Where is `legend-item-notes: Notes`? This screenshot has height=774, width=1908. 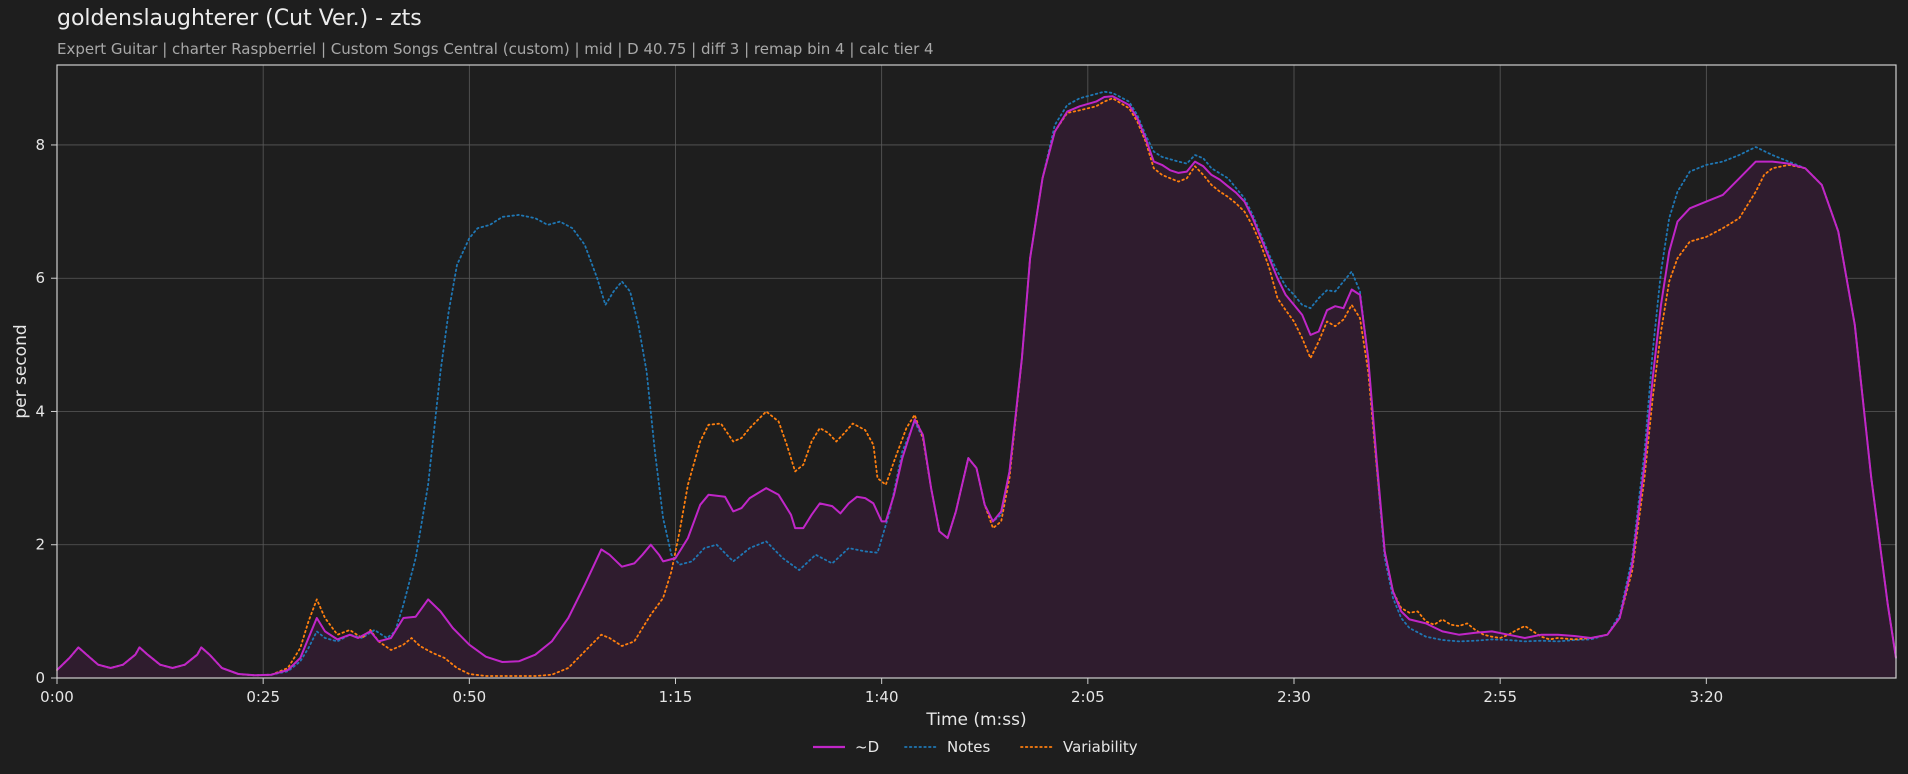 legend-item-notes: Notes is located at coordinates (947, 747).